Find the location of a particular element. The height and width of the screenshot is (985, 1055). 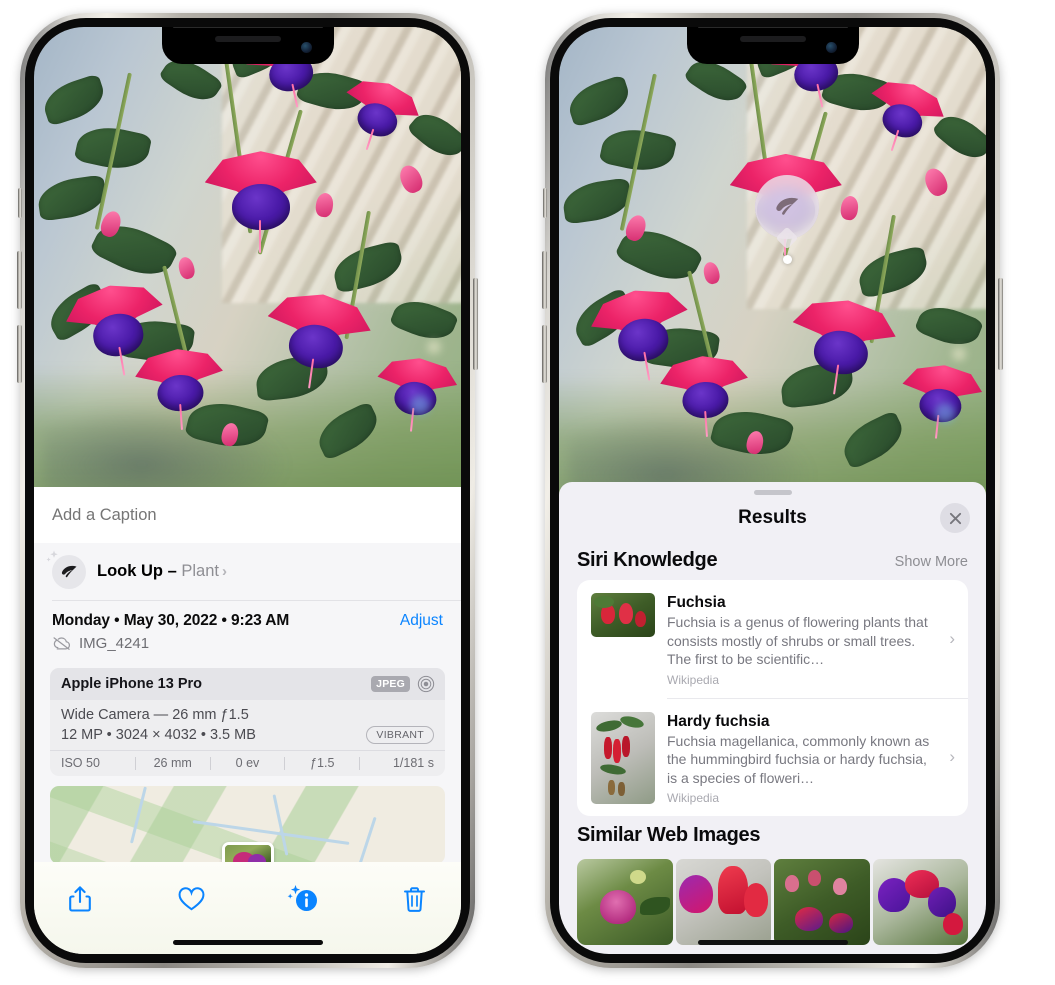

exif-aperture: ƒ1.5 is located at coordinates (322, 763).